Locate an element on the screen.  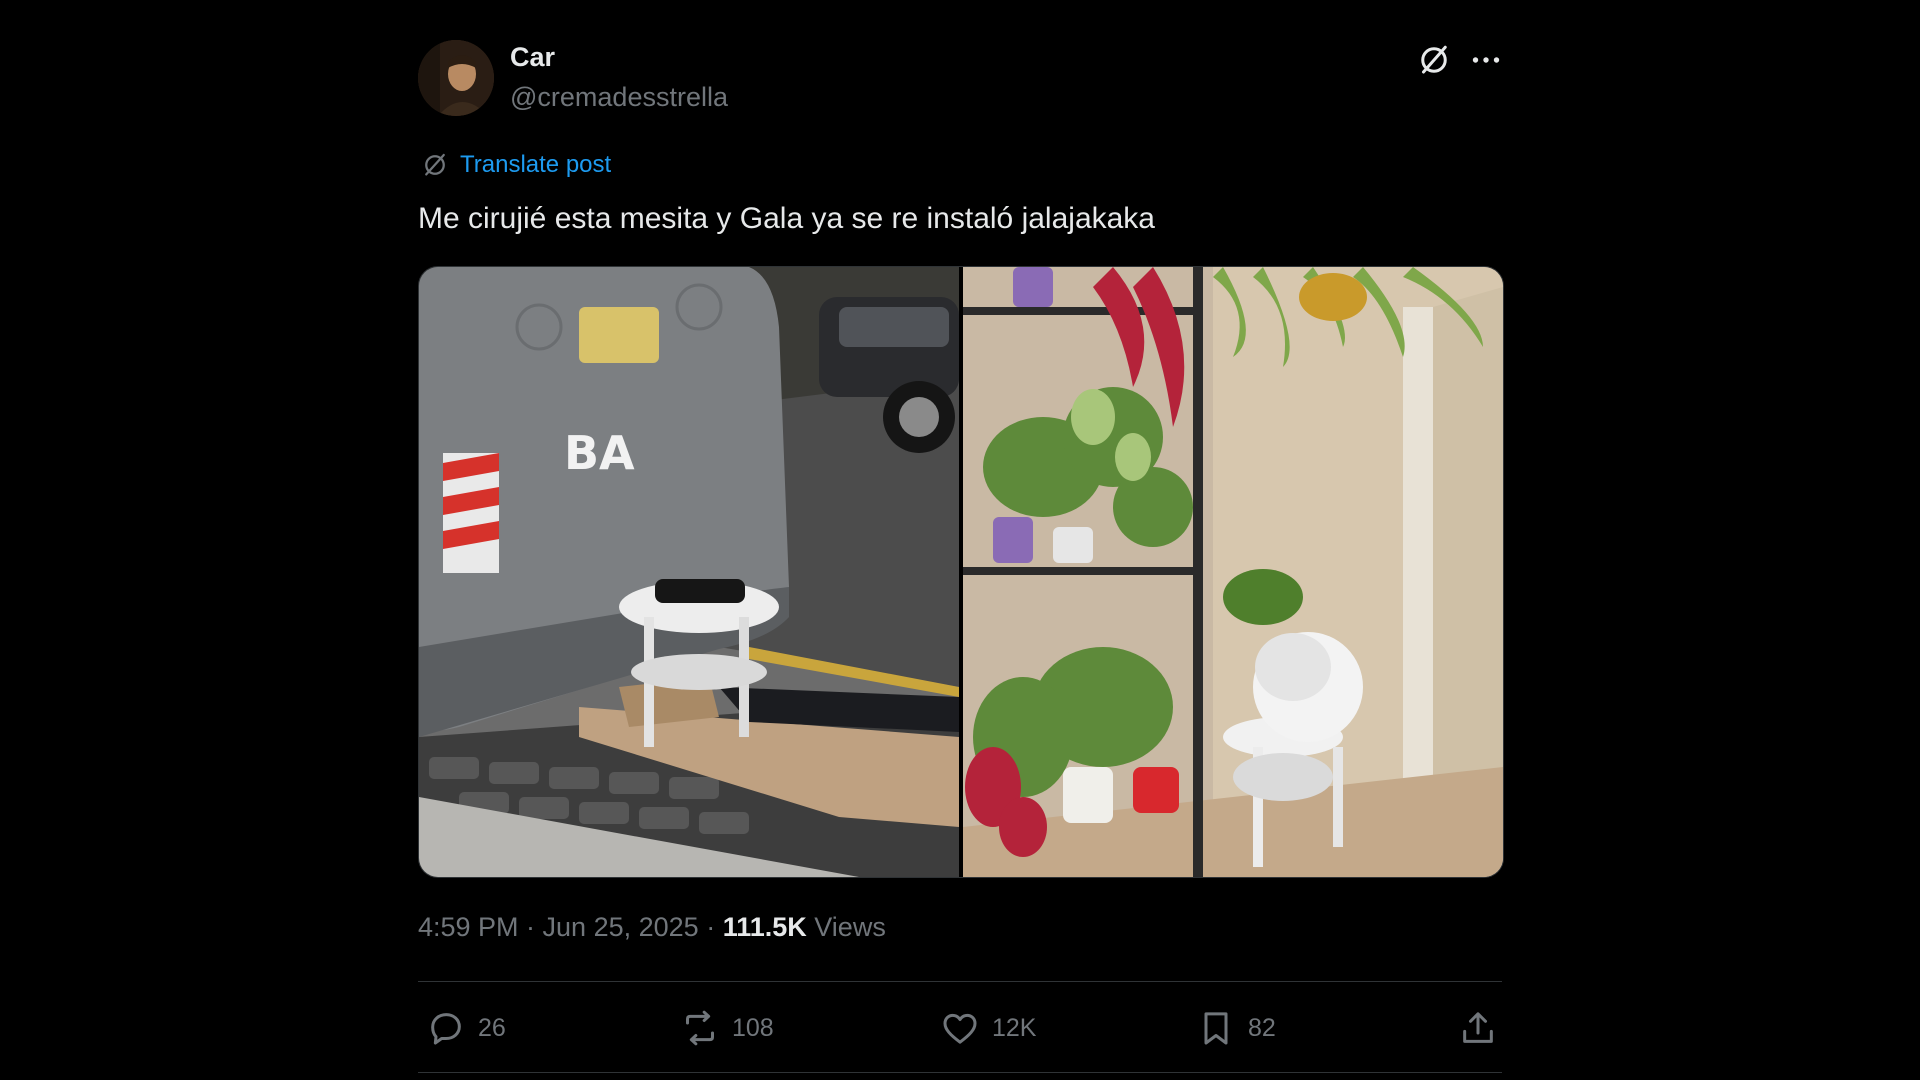
repost-count: 108 is located at coordinates (753, 1027).